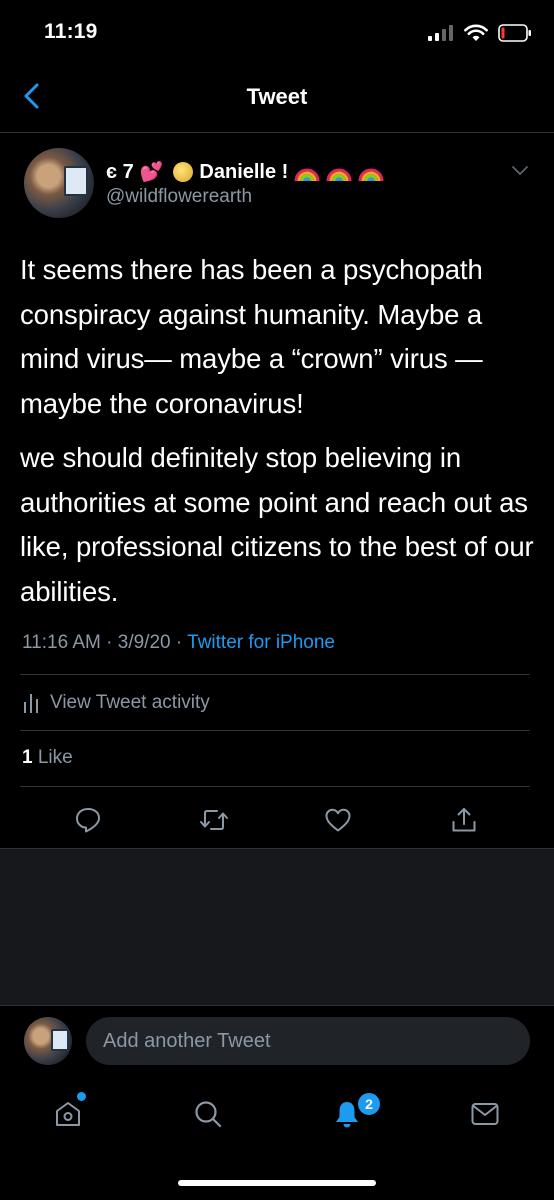 The image size is (554, 1200). What do you see at coordinates (308, 1041) in the screenshot?
I see `reply-composer-input: Add another Tweet` at bounding box center [308, 1041].